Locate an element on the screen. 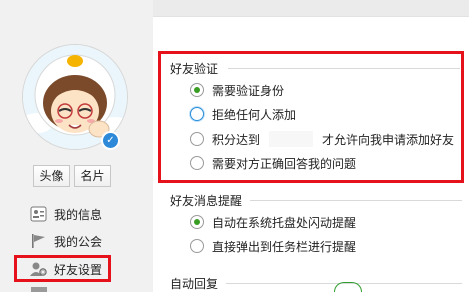 This screenshot has height=292, width=469. option-score-threshold: 积分达到 才允许向我申请添加好友 is located at coordinates (322, 139).